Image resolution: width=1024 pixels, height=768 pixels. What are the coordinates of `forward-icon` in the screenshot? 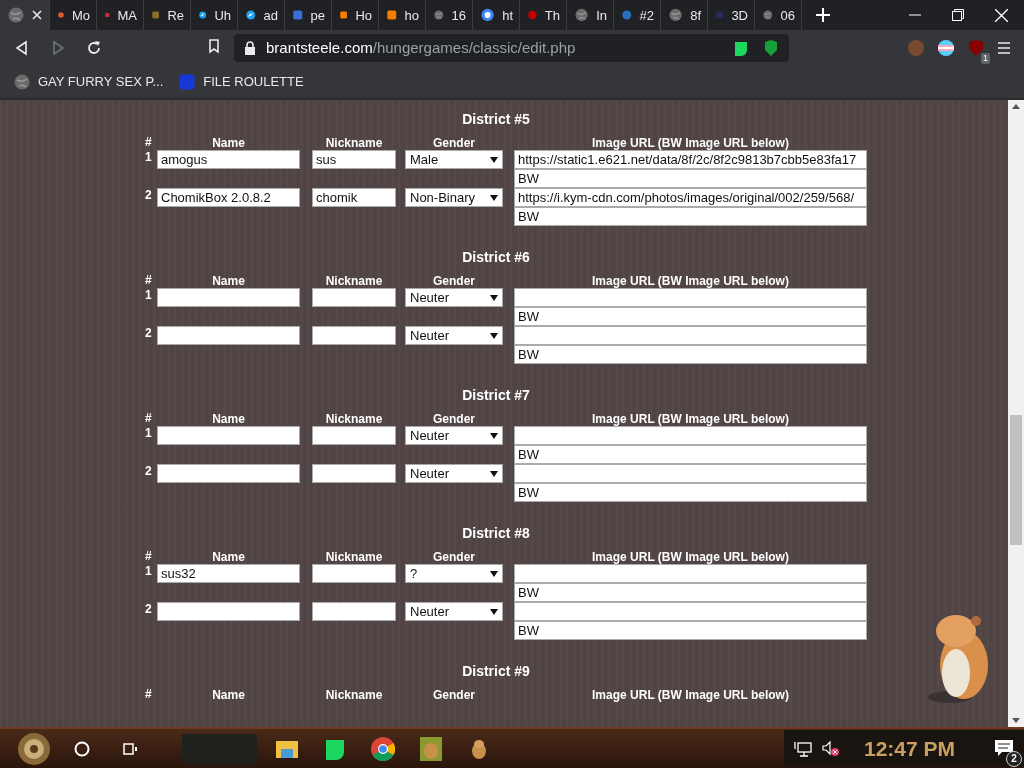 It's located at (58, 47).